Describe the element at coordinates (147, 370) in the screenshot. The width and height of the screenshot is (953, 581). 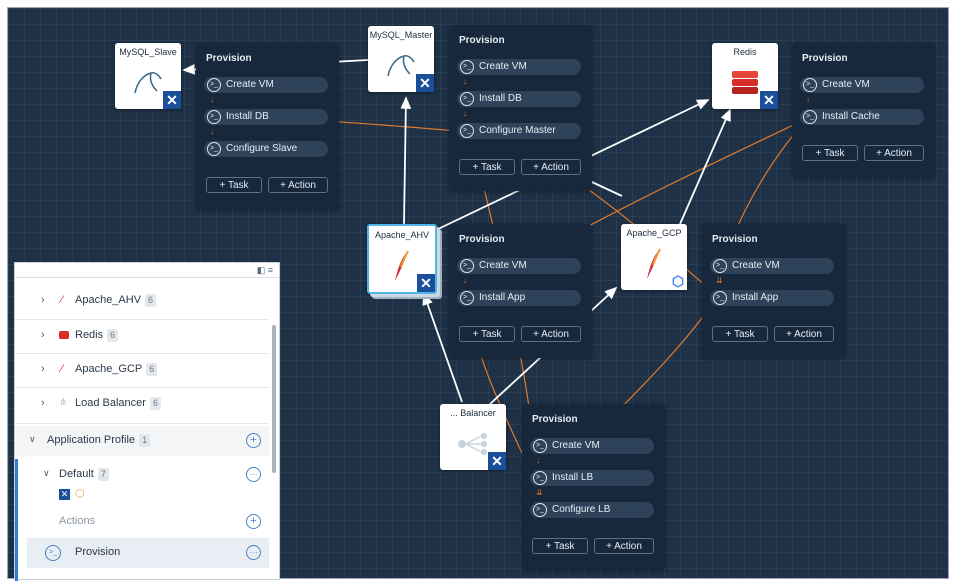
I see `service-item-apache-gcp: › ⁄ Apache_GCP 6` at that location.